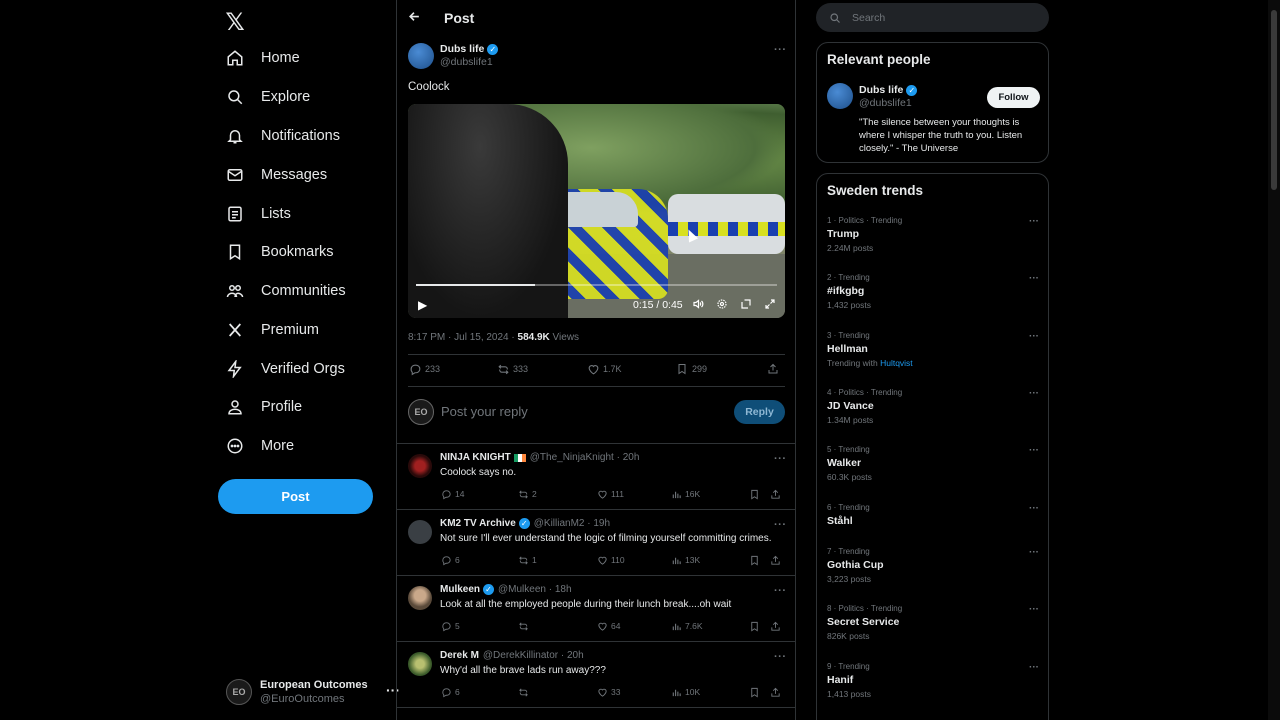  Describe the element at coordinates (422, 305) in the screenshot. I see `play-icon: ▶` at that location.